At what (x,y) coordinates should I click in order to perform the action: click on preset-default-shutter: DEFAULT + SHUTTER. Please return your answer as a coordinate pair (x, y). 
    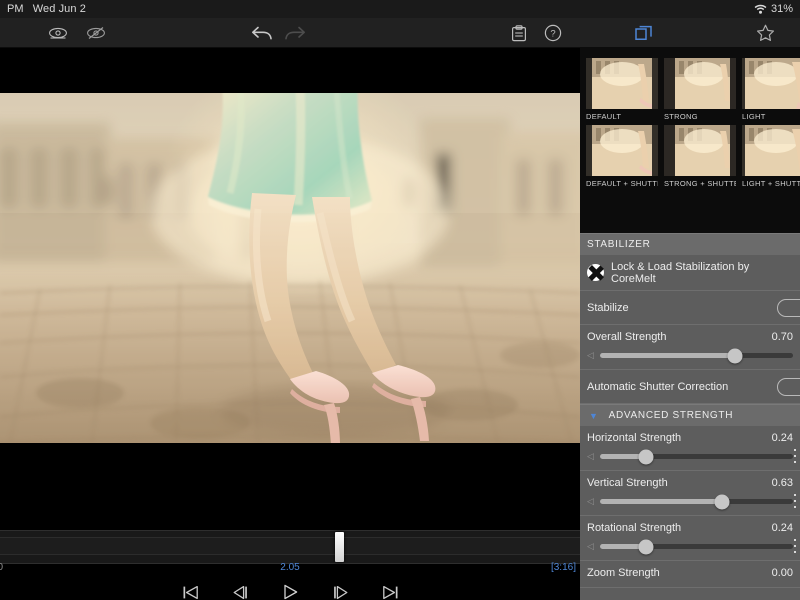
    Looking at the image, I should click on (622, 156).